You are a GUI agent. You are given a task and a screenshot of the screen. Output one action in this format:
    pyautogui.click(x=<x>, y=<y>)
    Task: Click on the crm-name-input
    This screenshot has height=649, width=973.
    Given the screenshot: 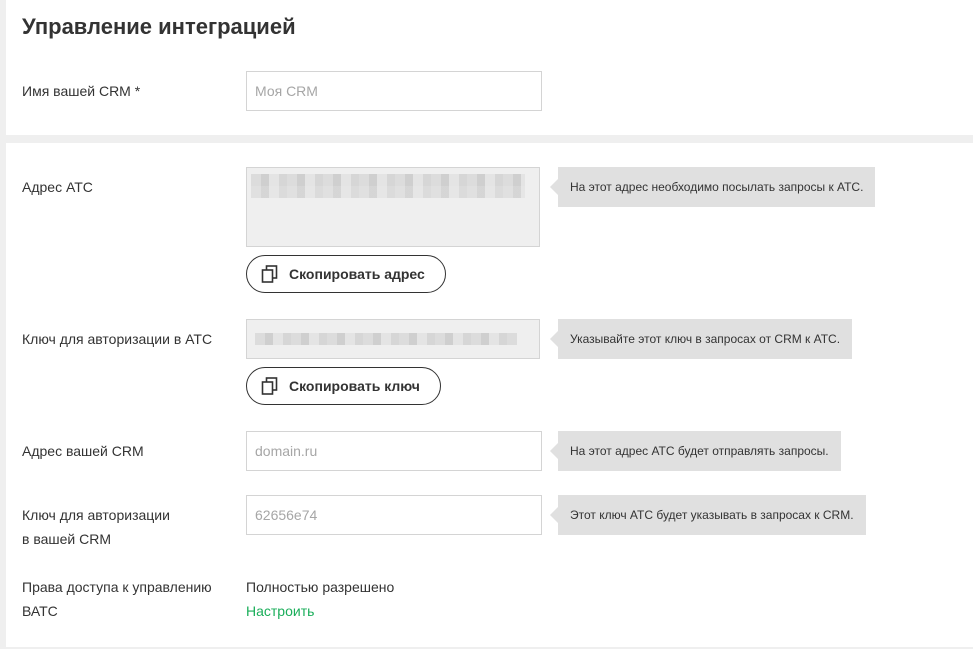 What is the action you would take?
    pyautogui.click(x=394, y=91)
    